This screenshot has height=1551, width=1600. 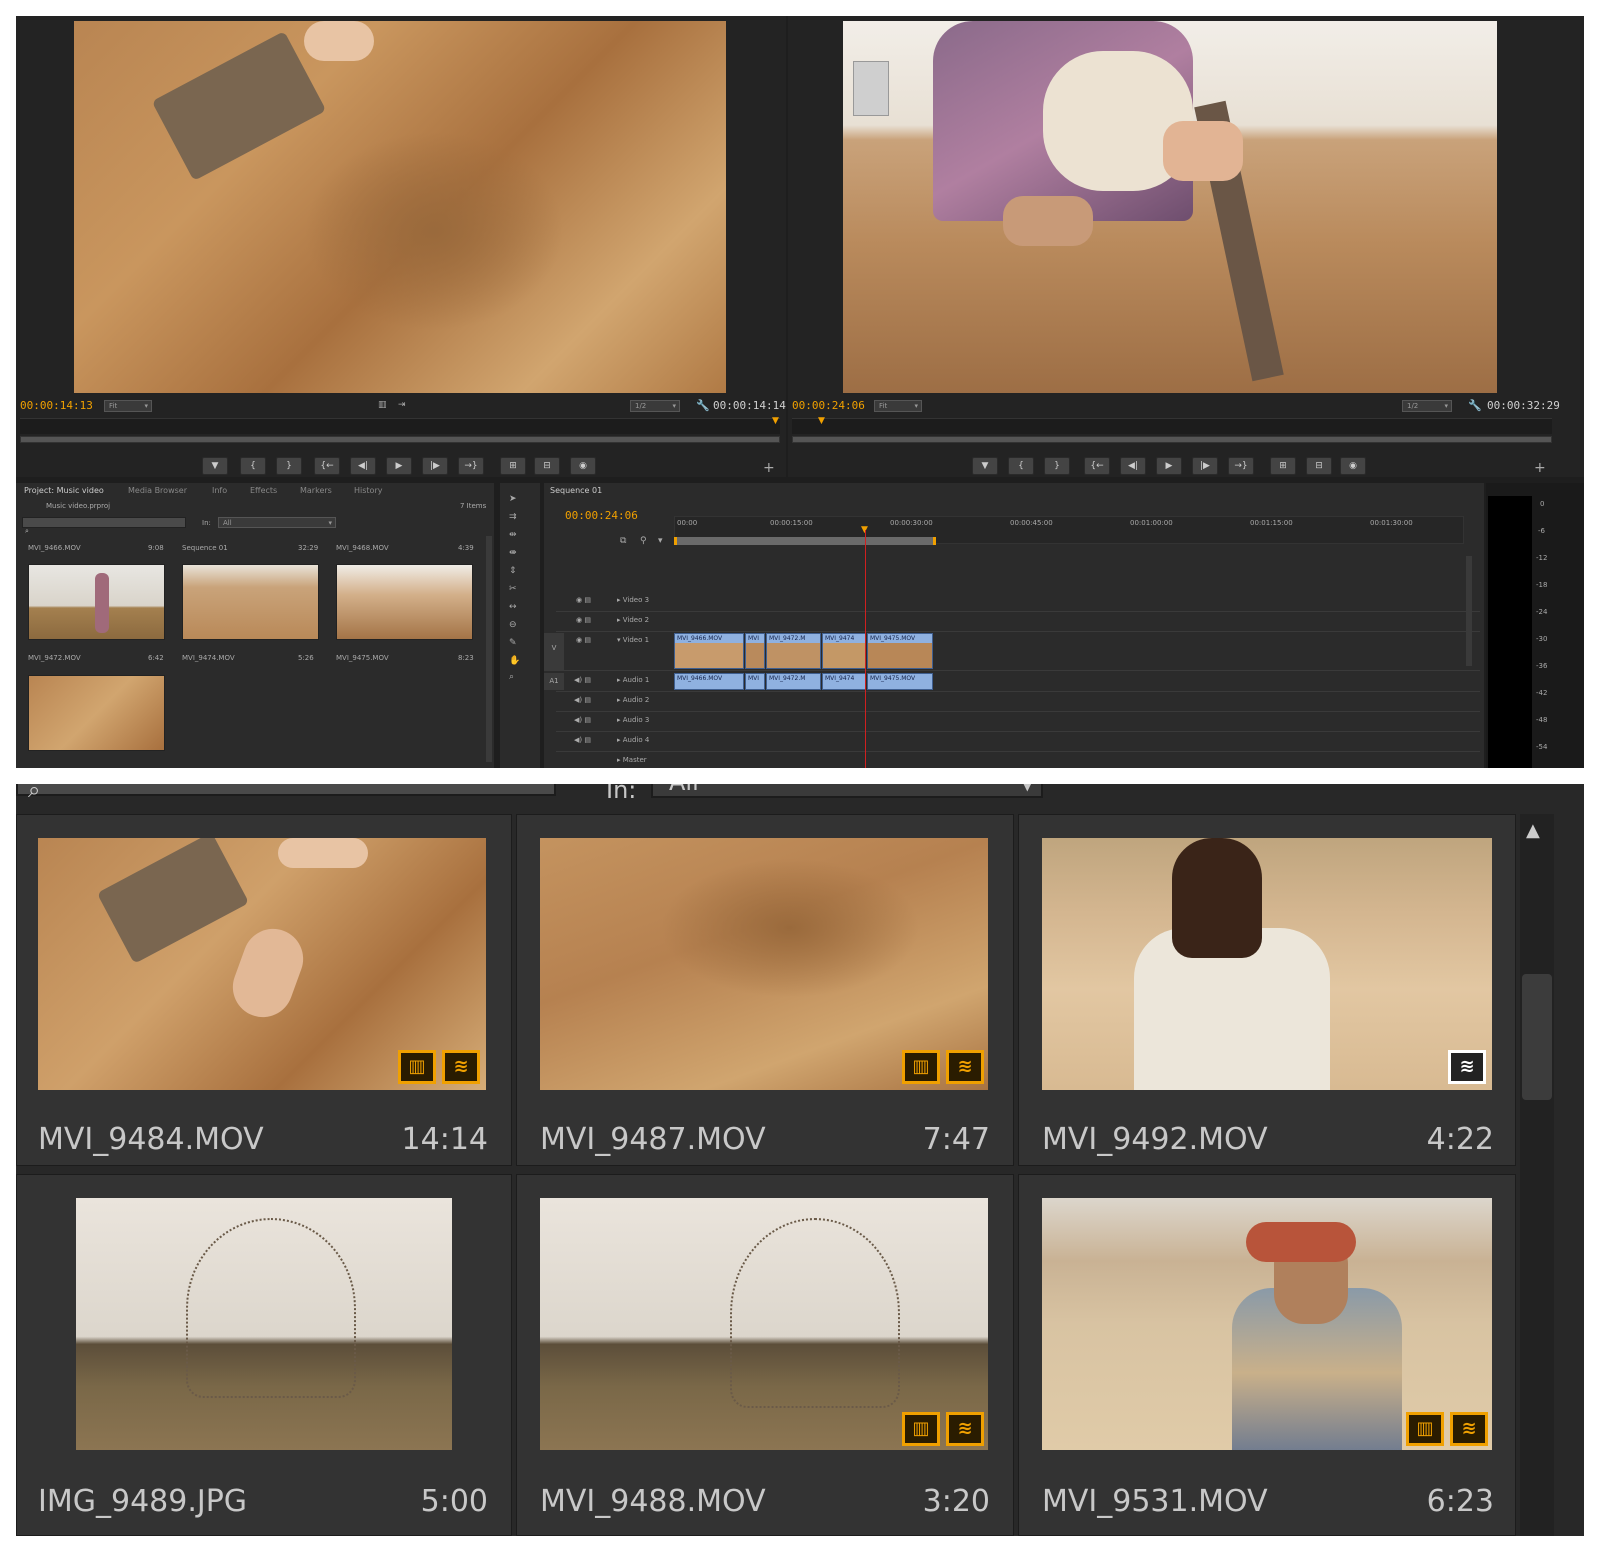 What do you see at coordinates (1475, 405) in the screenshot?
I see `program-wrench-icon: 🔧` at bounding box center [1475, 405].